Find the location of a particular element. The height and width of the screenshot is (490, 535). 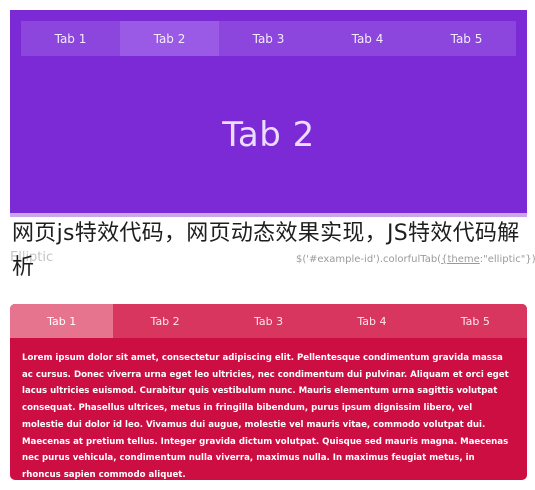

red-tab-3: Tab 3 is located at coordinates (268, 321).